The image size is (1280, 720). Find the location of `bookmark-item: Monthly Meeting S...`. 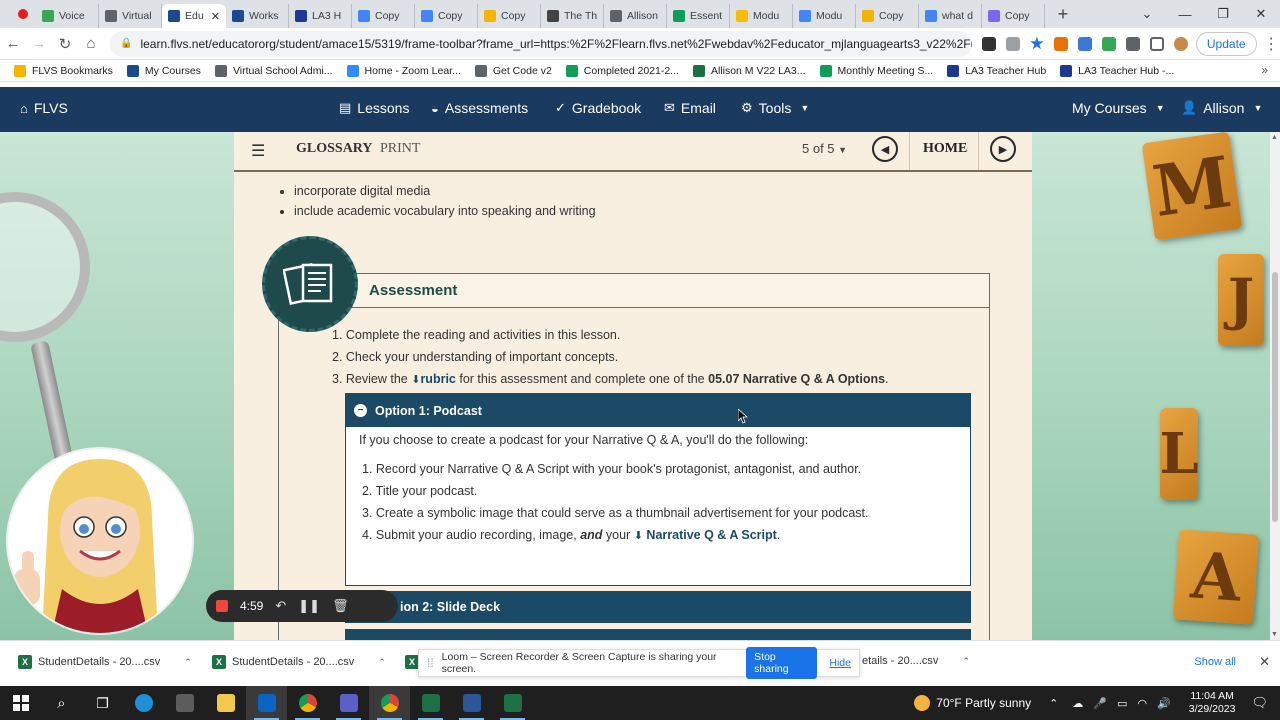

bookmark-item: Monthly Meeting S... is located at coordinates (876, 70).